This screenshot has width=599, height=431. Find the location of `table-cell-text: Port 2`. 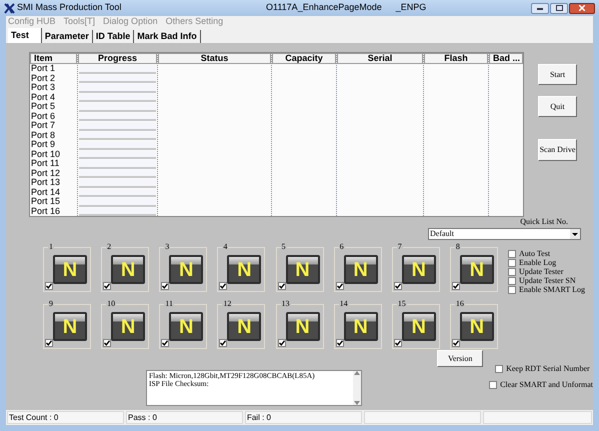

table-cell-text: Port 2 is located at coordinates (43, 78).